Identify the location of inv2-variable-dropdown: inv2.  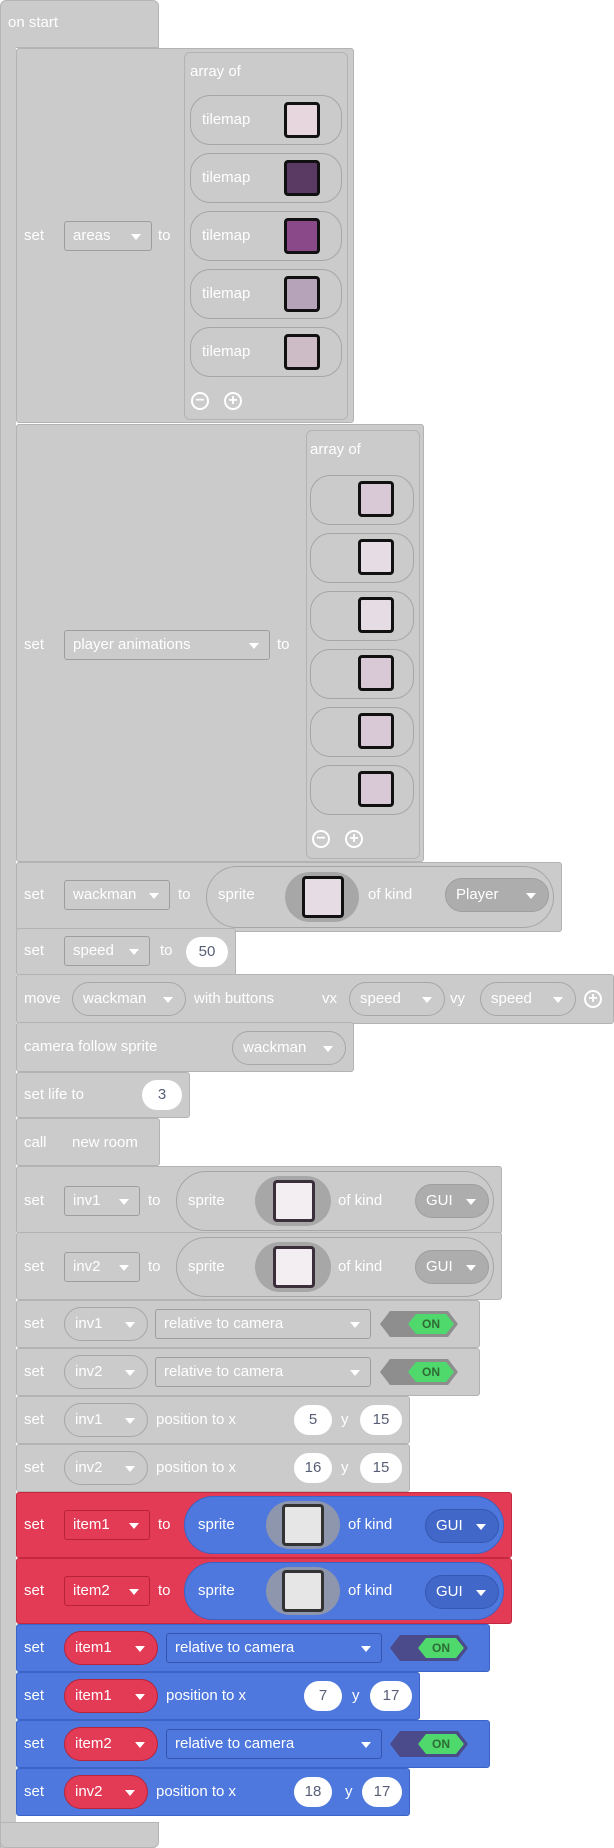
(102, 1267).